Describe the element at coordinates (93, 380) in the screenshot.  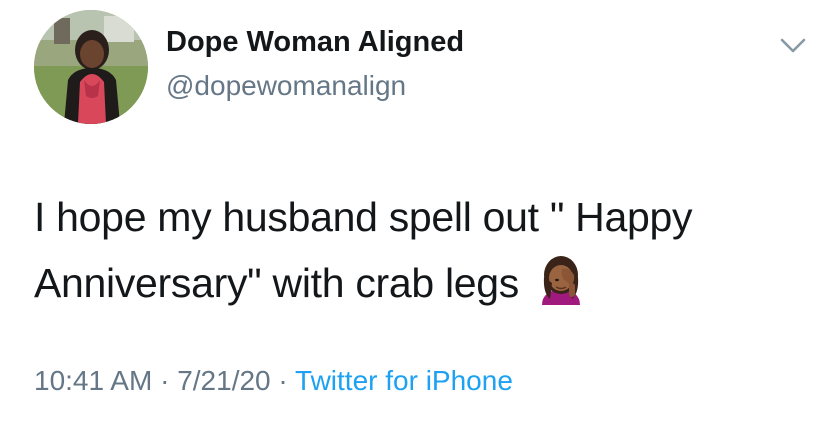
I see `tweet-time: 10:41 AM` at that location.